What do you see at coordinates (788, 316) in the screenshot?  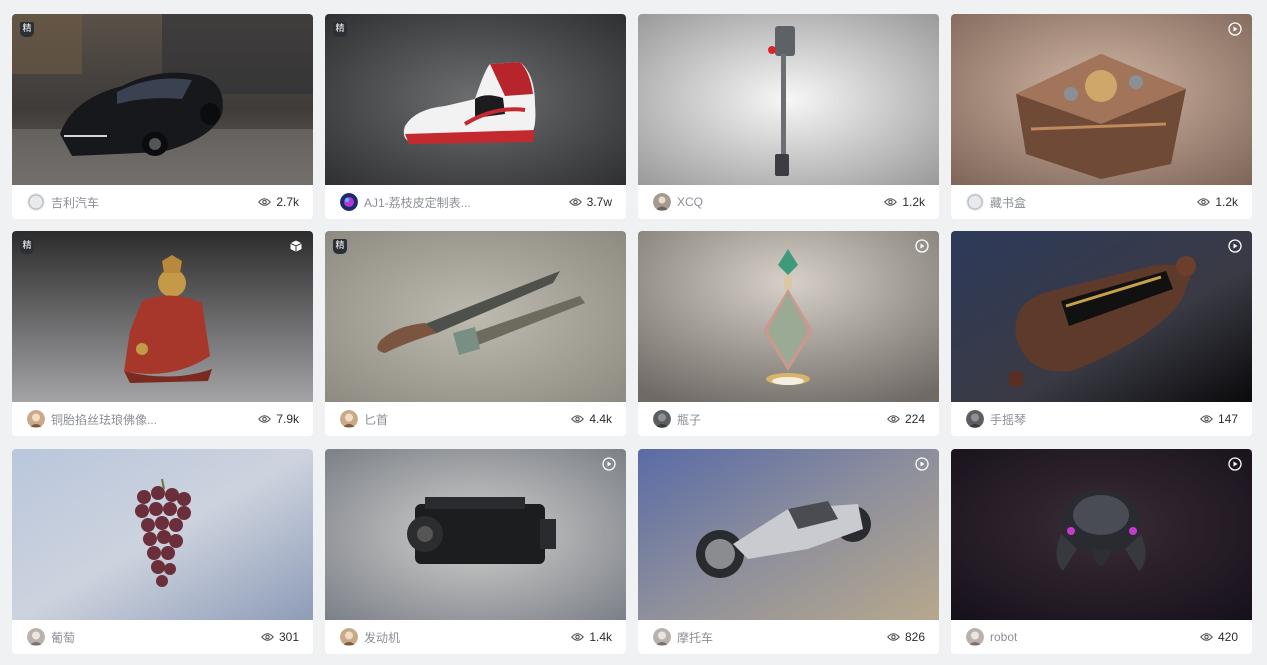 I see `model-thumbnail-bottle` at bounding box center [788, 316].